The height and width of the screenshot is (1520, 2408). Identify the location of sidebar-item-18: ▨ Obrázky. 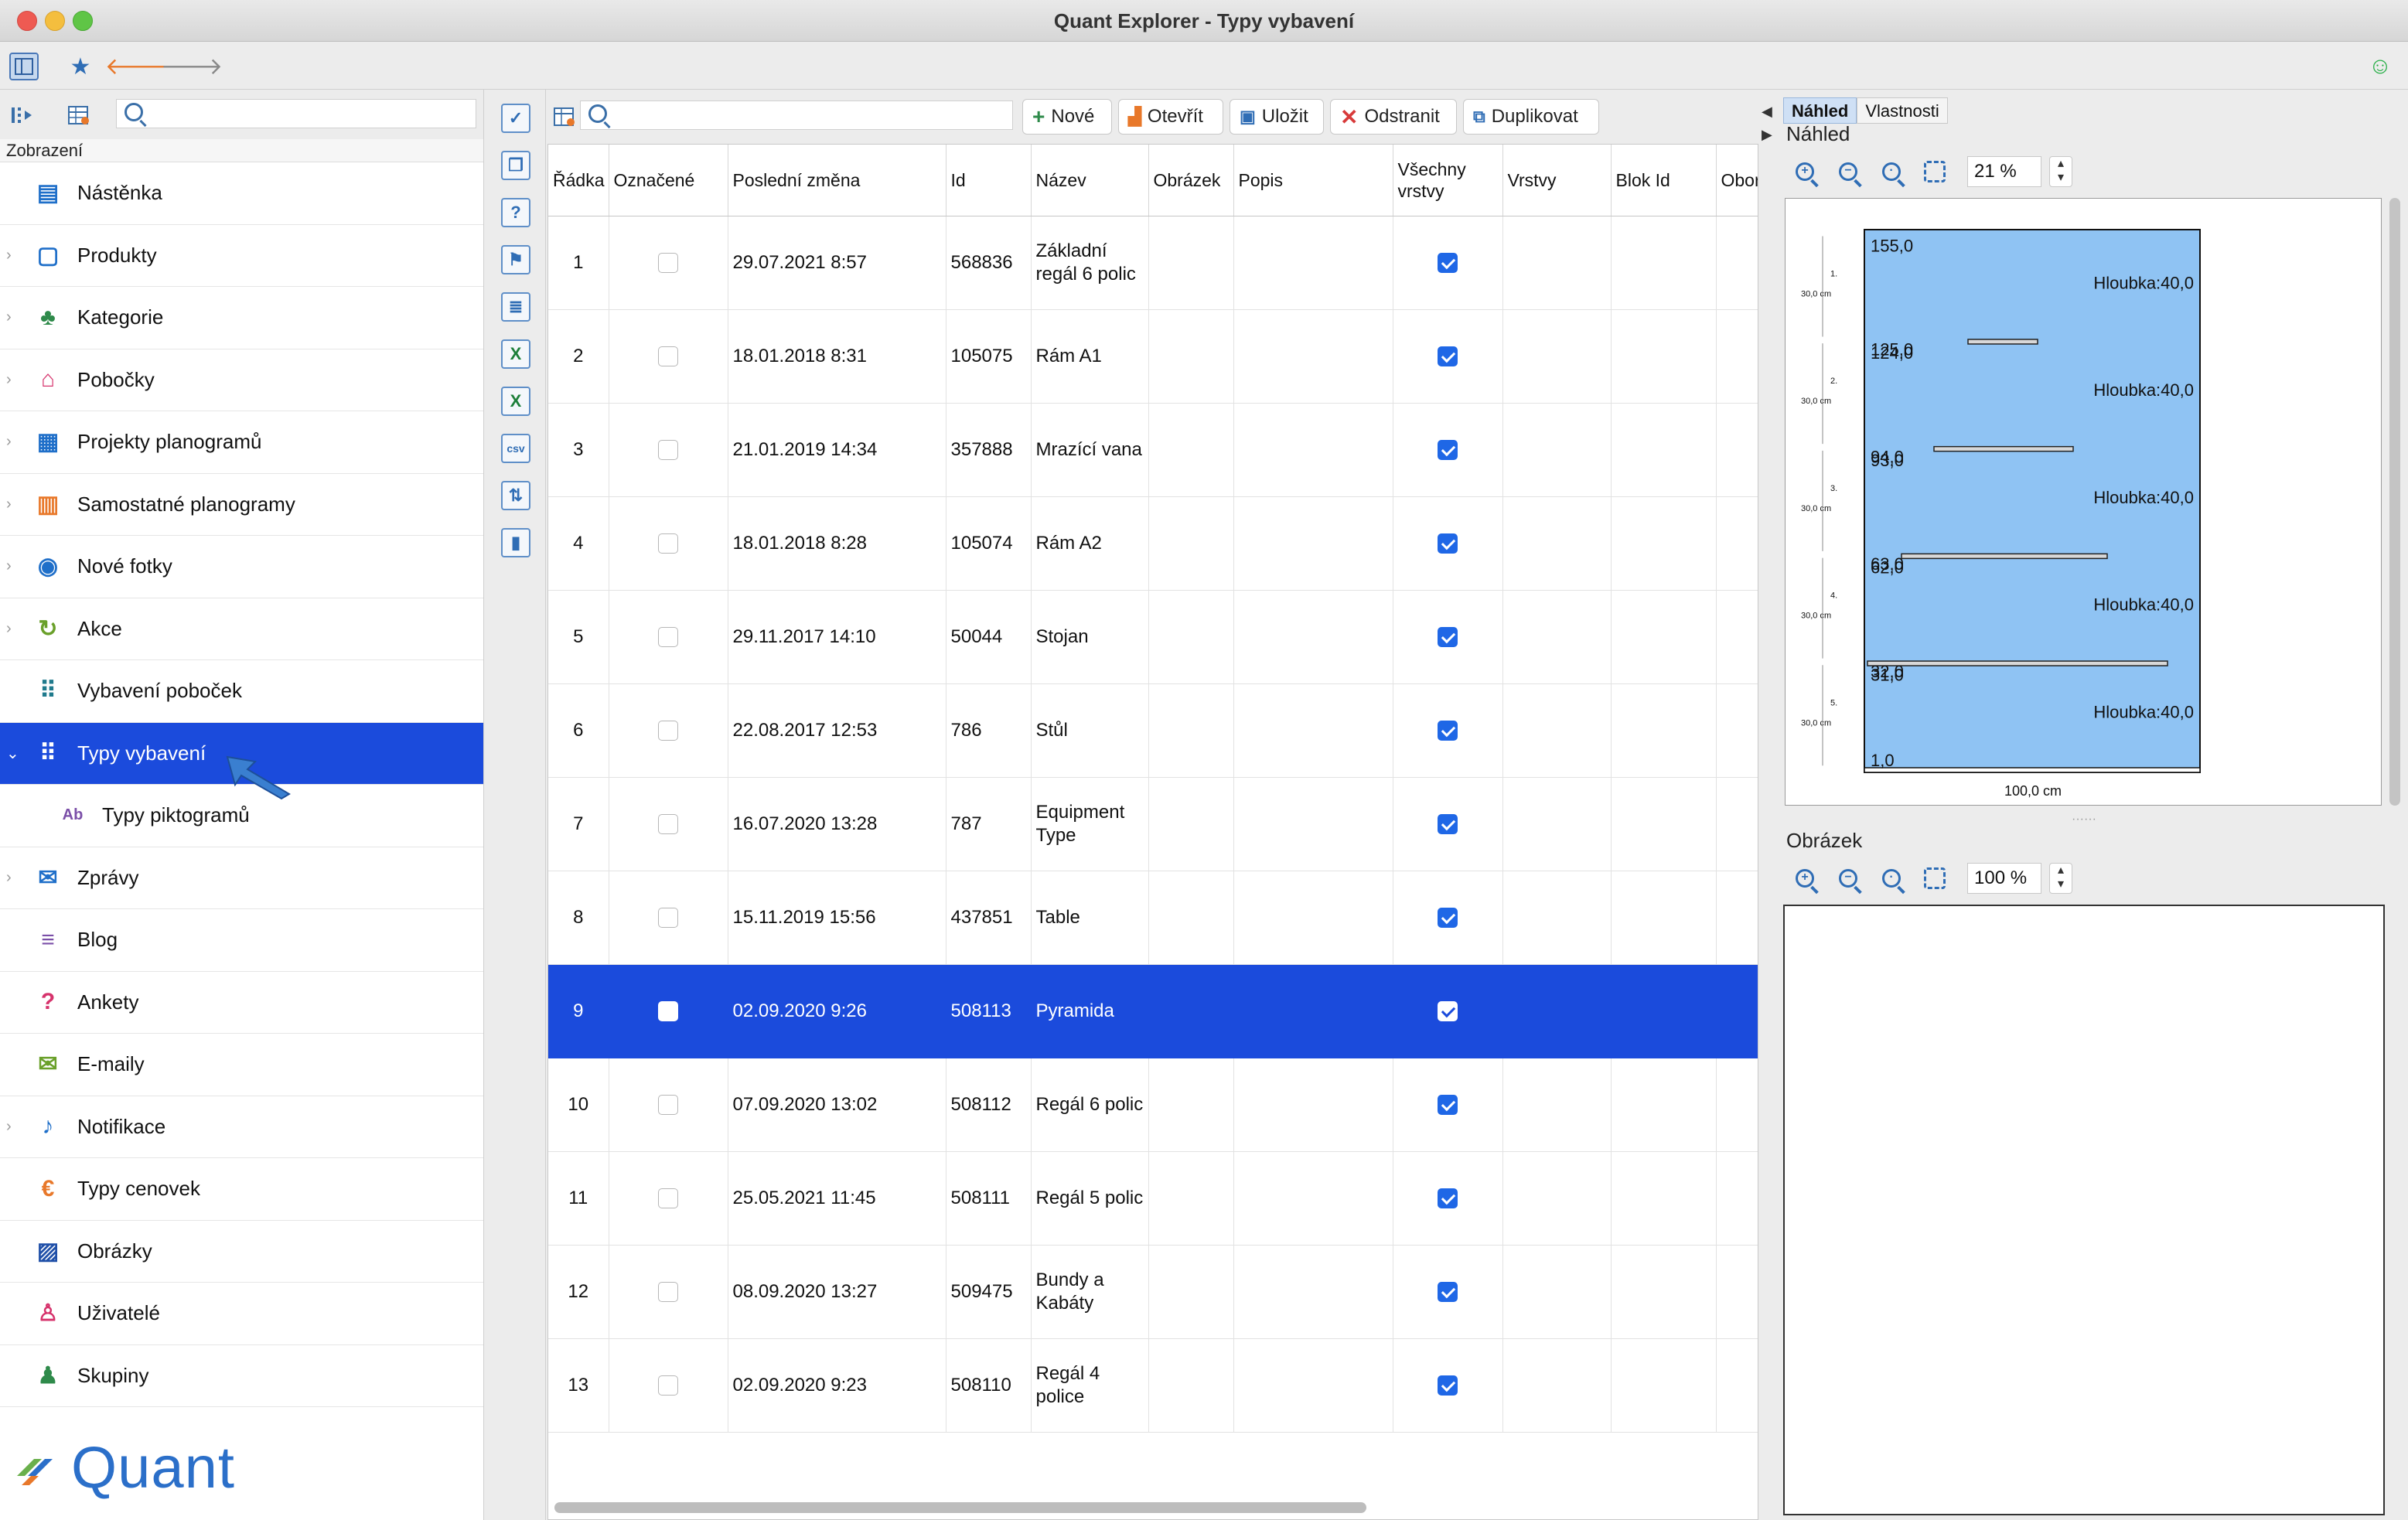
(242, 1252).